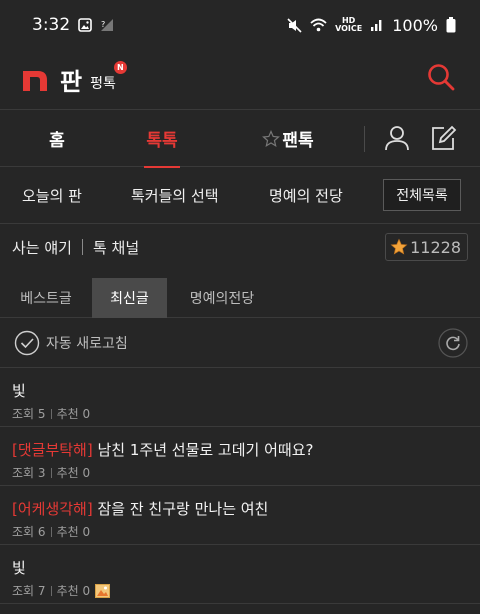 The width and height of the screenshot is (480, 614). Describe the element at coordinates (71, 79) in the screenshot. I see `brand-title: 판` at that location.